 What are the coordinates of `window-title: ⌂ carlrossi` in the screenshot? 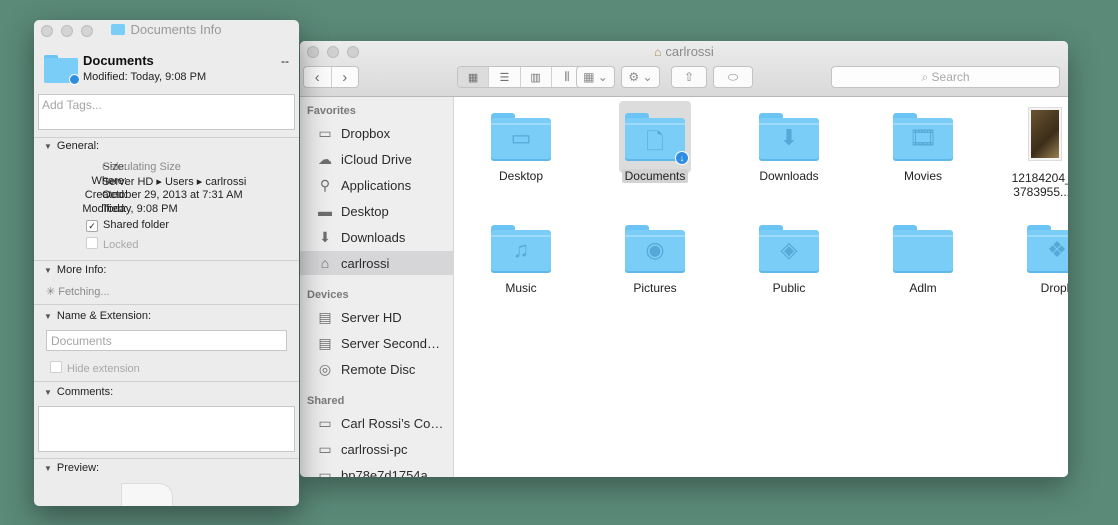 It's located at (684, 51).